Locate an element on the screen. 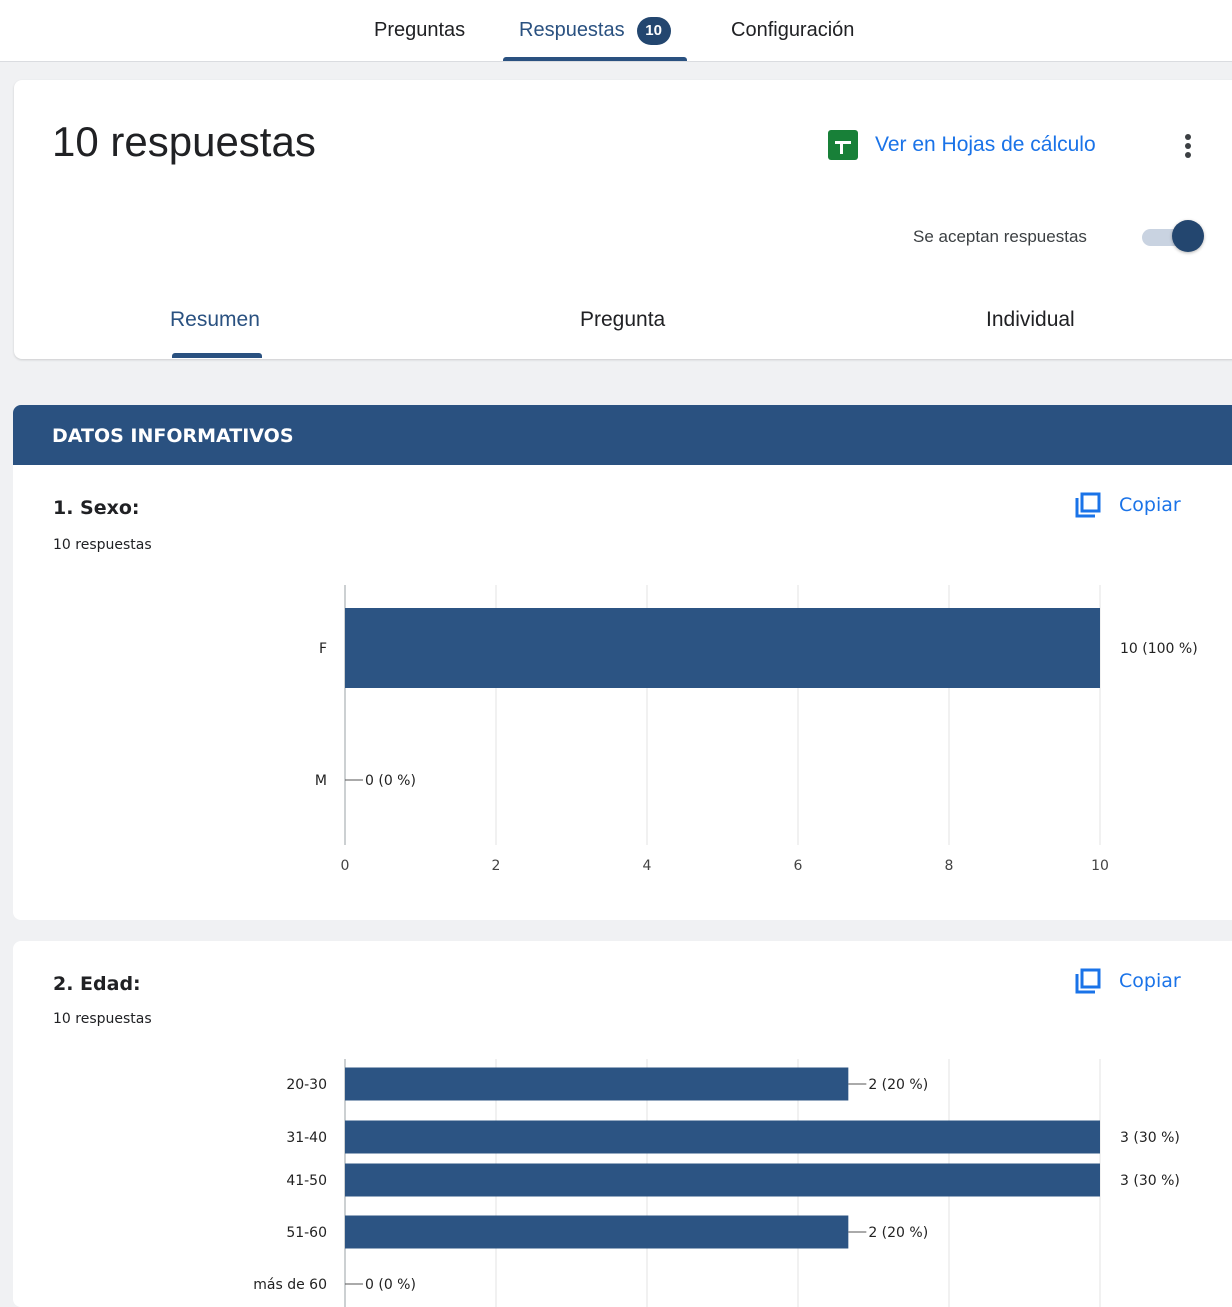  accepting-responses-toggle is located at coordinates (1174, 237).